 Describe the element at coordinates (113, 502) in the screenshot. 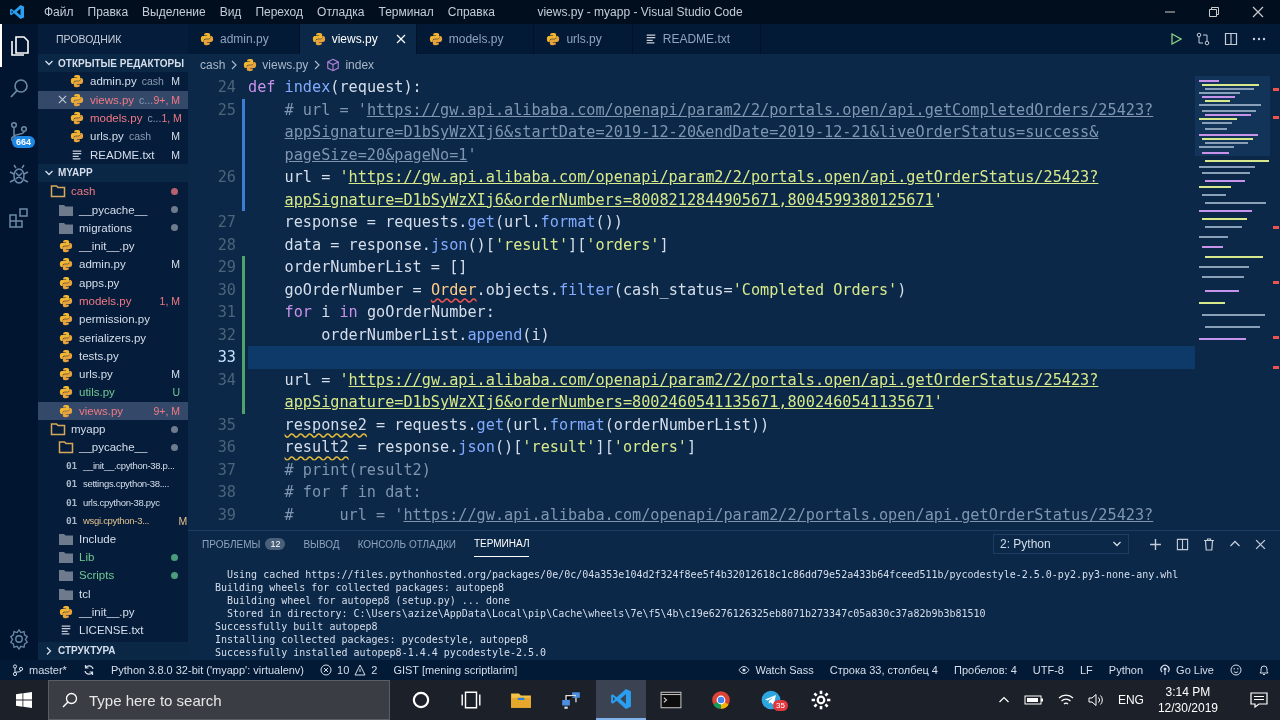

I see `file-item: 01 urls.cpython-38.pyc` at that location.